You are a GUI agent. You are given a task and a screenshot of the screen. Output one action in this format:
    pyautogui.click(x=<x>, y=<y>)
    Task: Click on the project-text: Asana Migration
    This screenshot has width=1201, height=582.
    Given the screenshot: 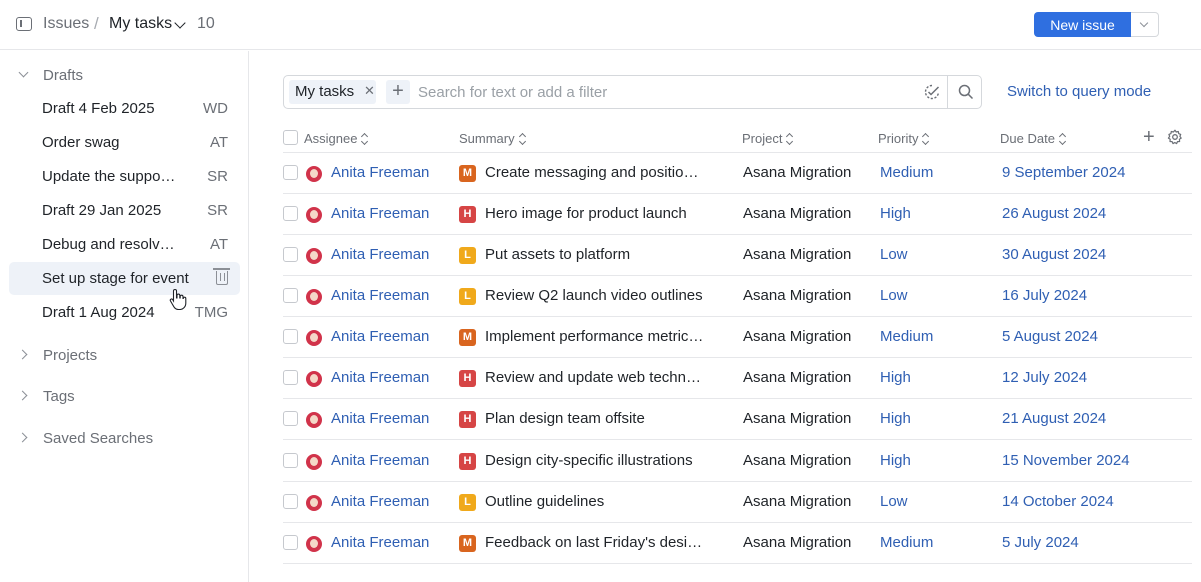 What is the action you would take?
    pyautogui.click(x=797, y=501)
    